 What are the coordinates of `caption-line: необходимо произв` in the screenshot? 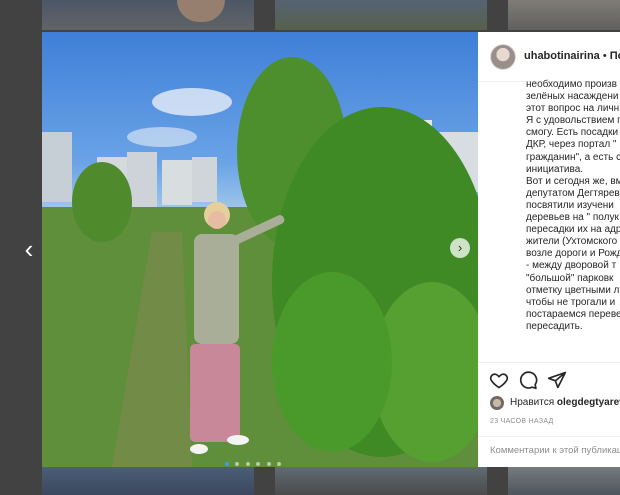 It's located at (571, 84).